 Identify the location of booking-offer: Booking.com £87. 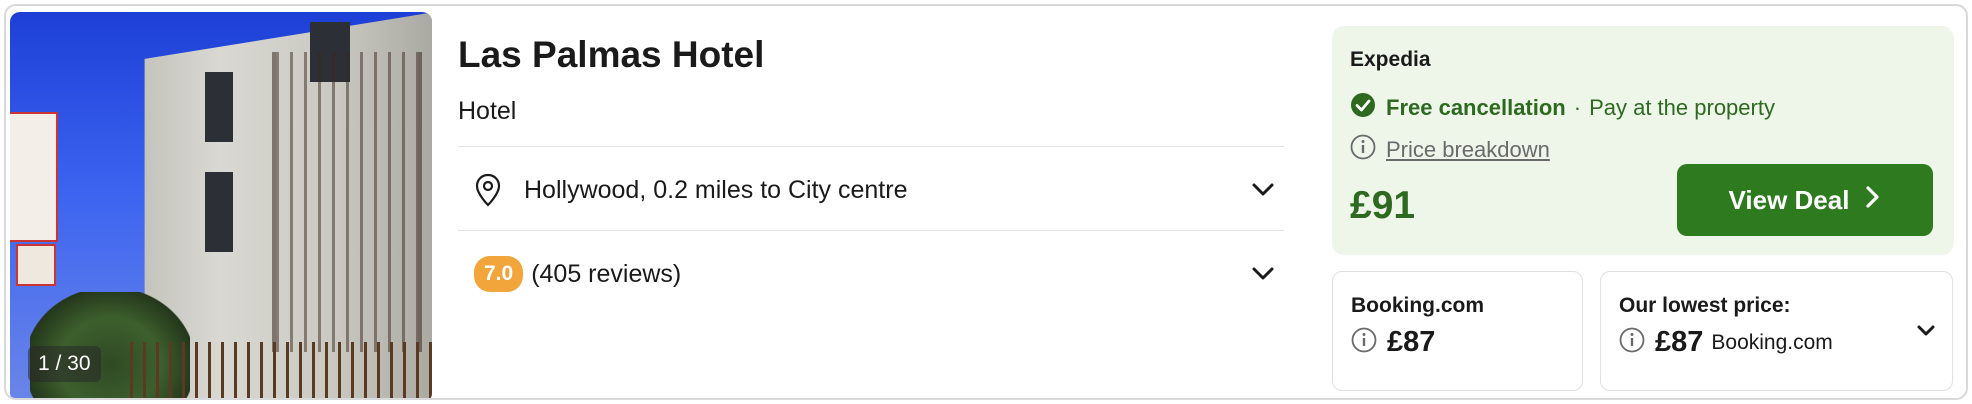
(1457, 331).